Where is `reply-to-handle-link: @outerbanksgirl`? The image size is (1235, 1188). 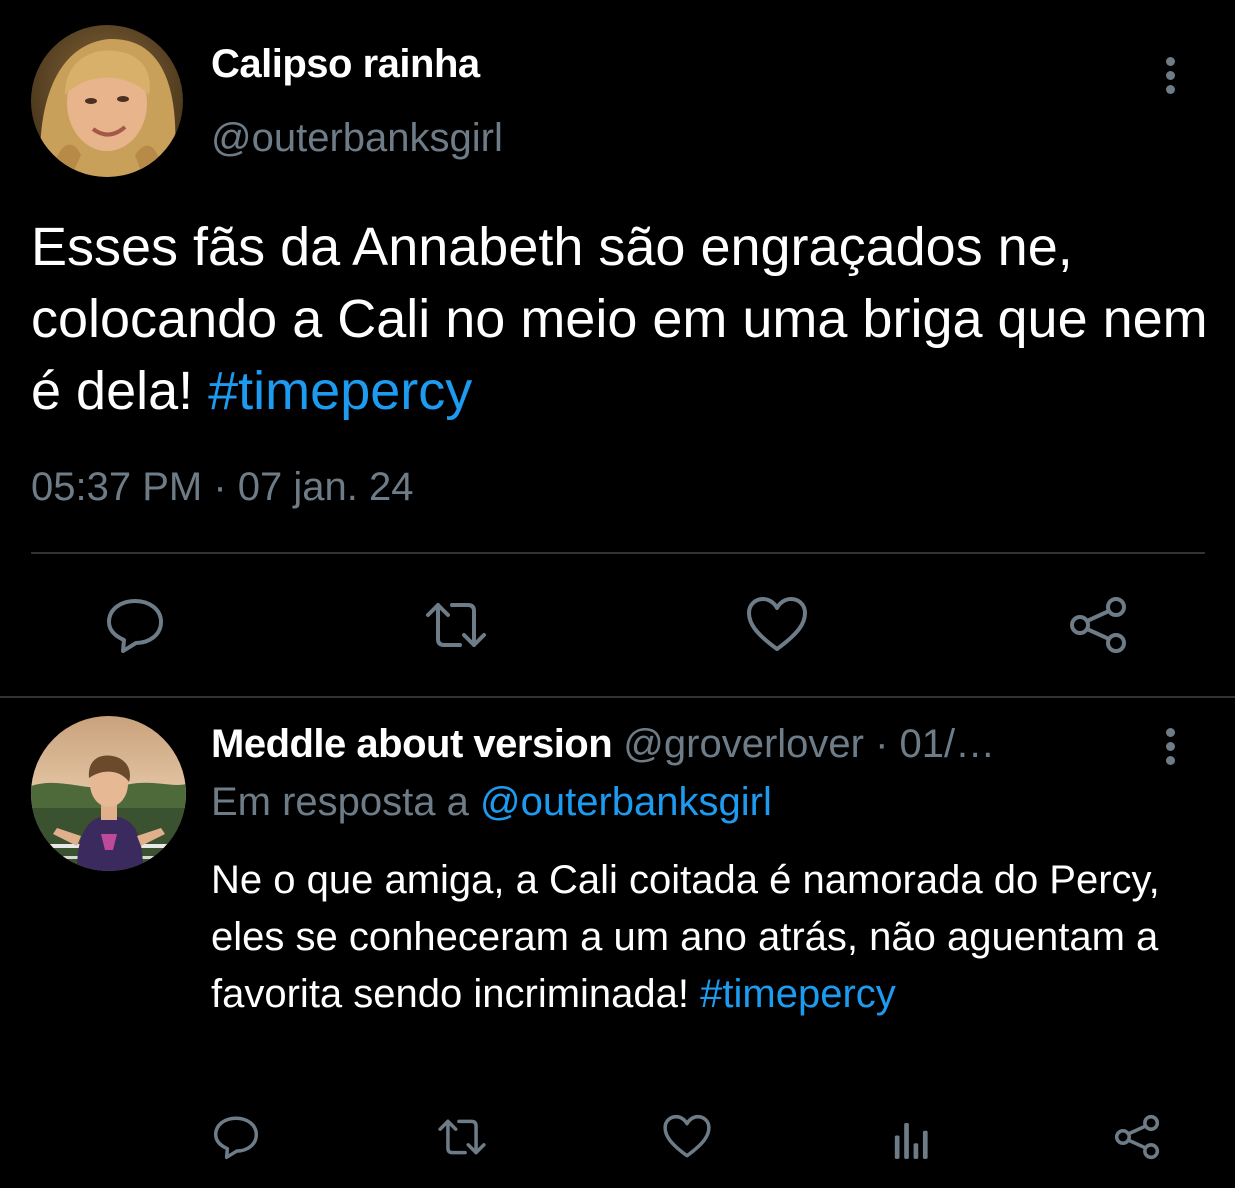 reply-to-handle-link: @outerbanksgirl is located at coordinates (626, 802).